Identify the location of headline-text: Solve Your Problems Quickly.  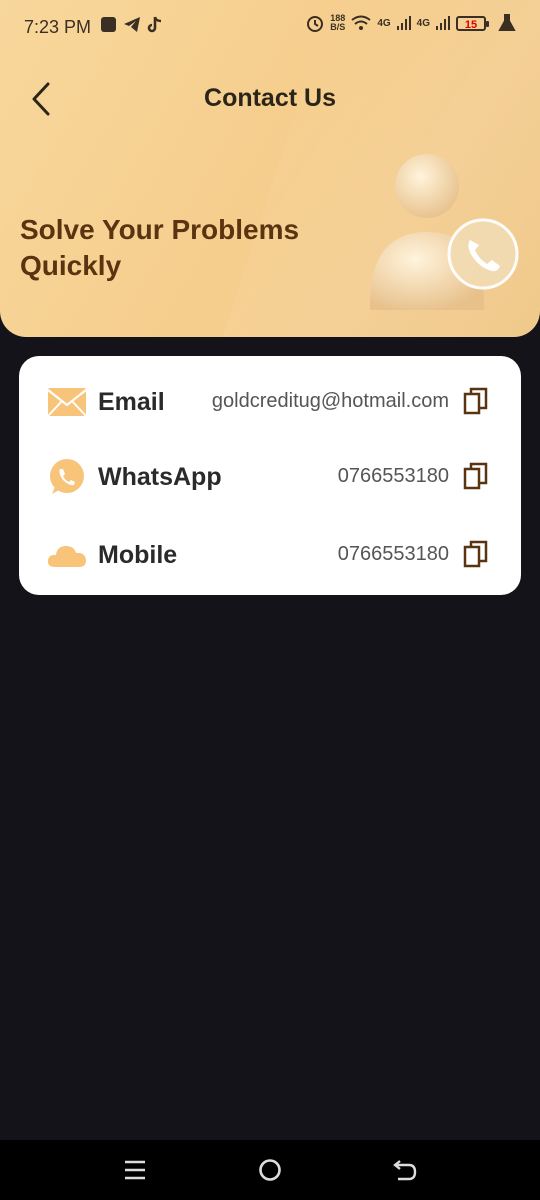
(160, 247).